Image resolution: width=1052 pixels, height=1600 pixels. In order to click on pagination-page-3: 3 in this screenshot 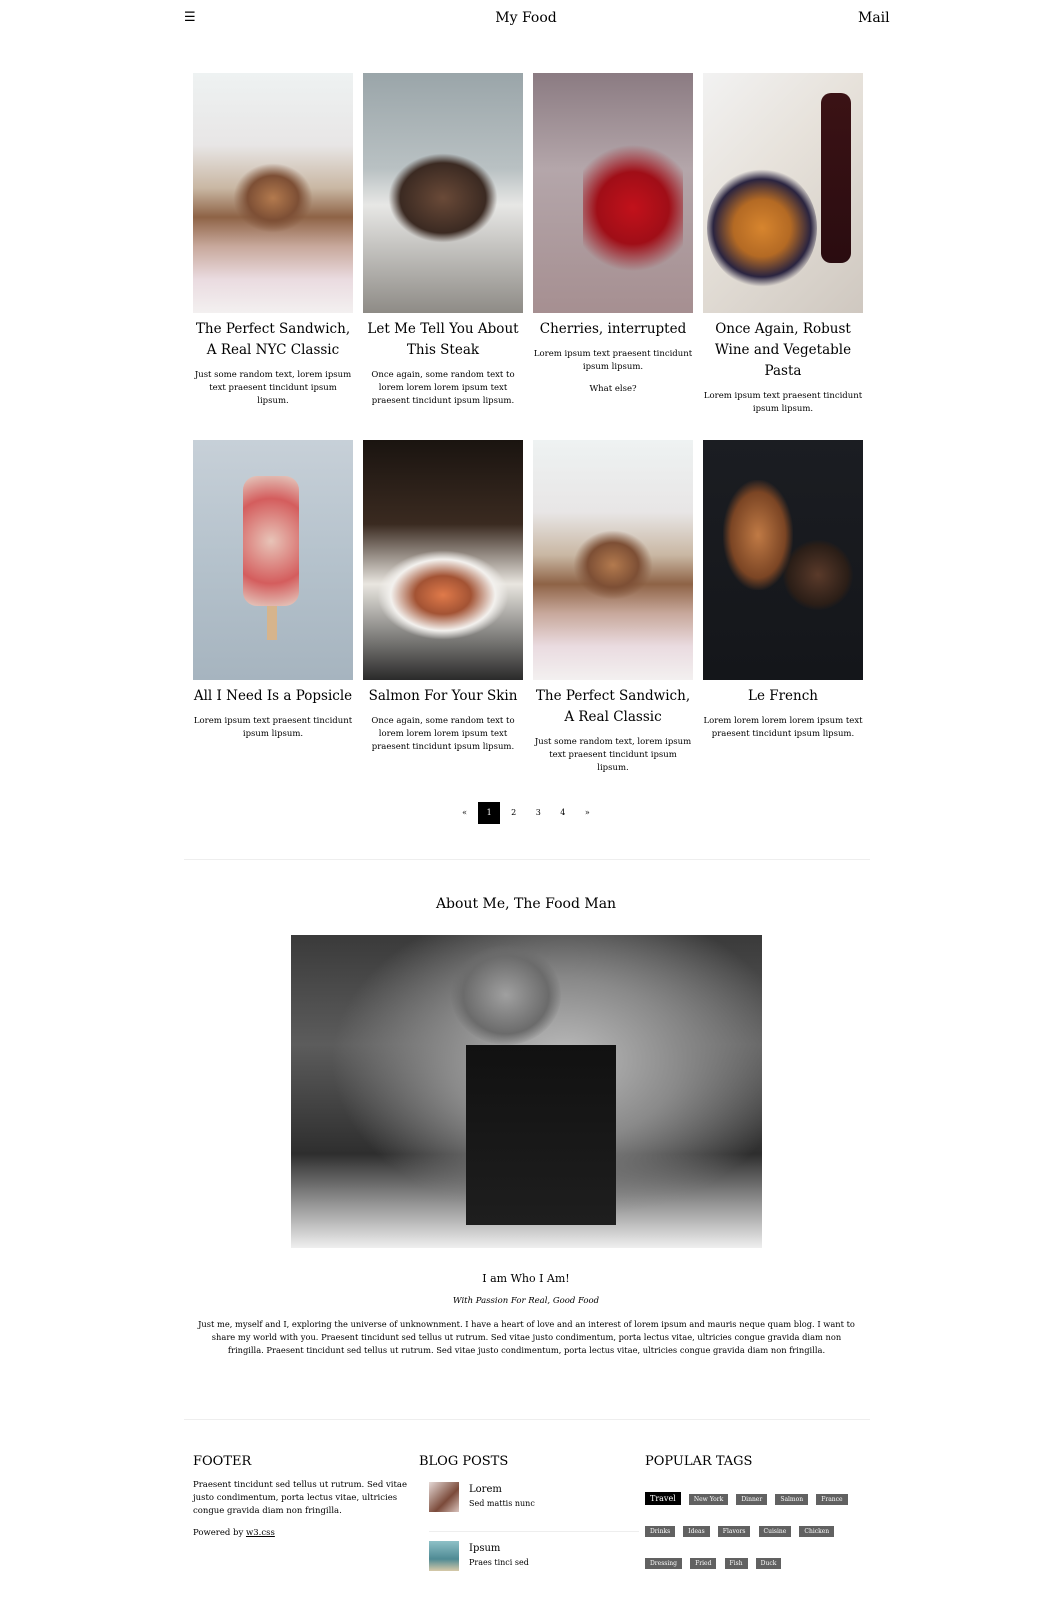, I will do `click(538, 813)`.